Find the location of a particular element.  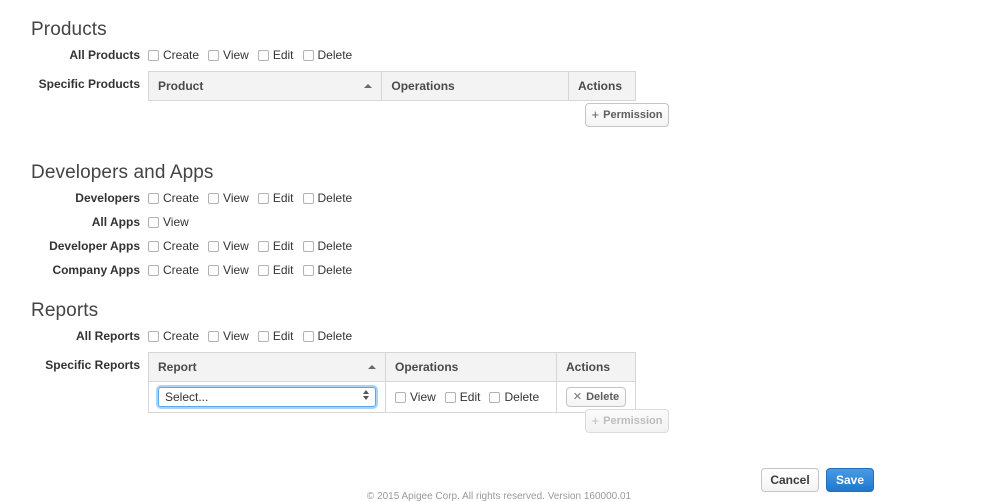

save-button-label: Save is located at coordinates (850, 480).